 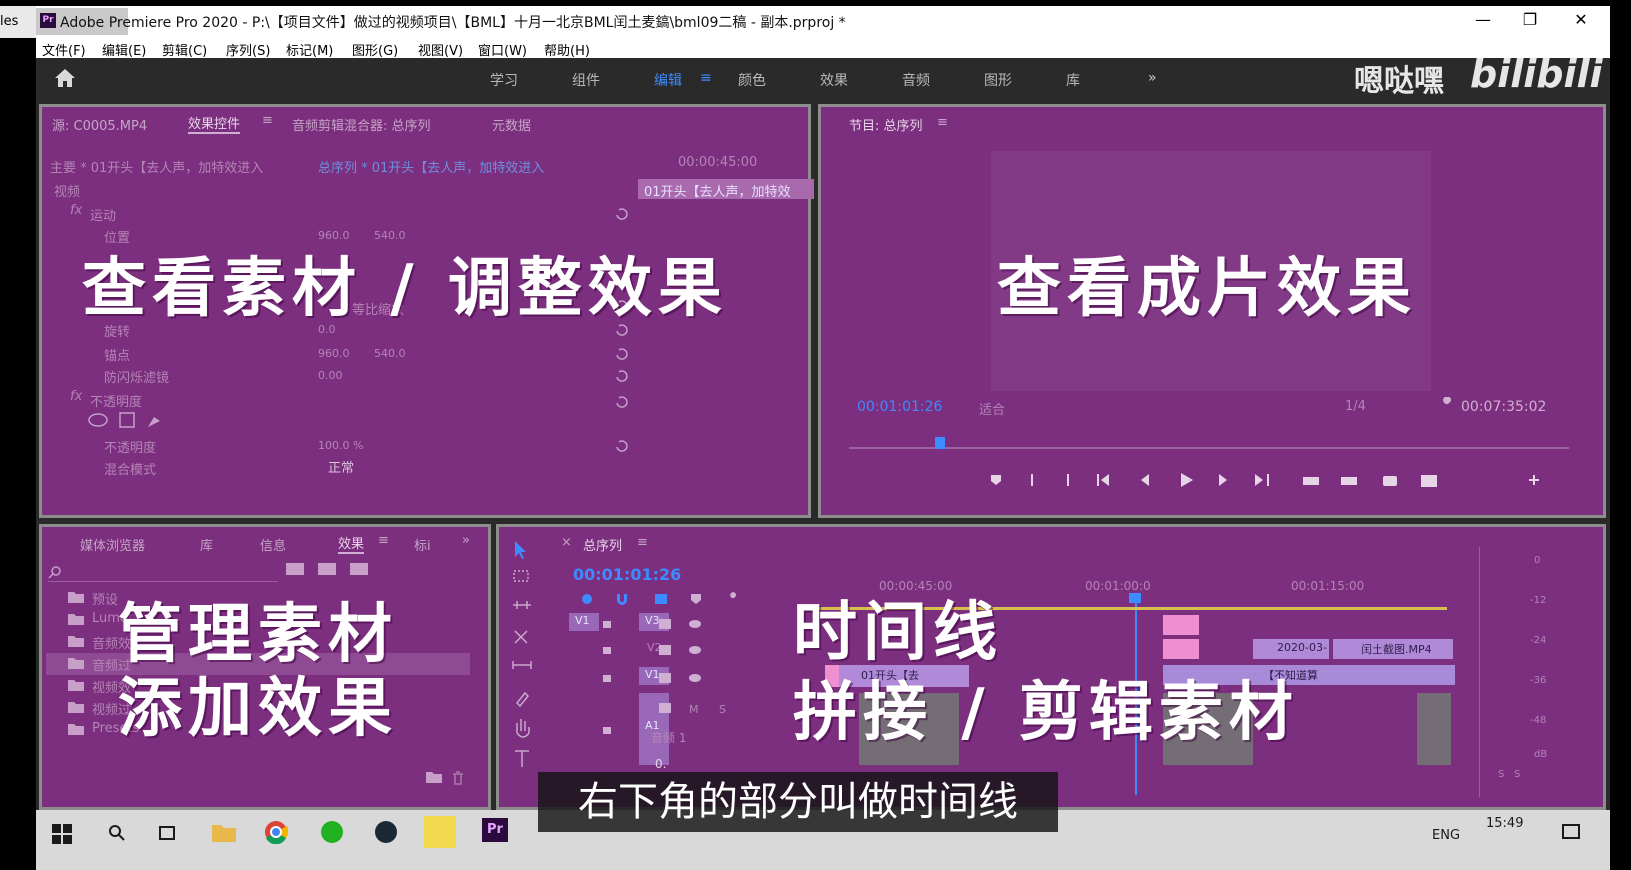 I want to click on meter-tick: -48, so click(x=1538, y=720).